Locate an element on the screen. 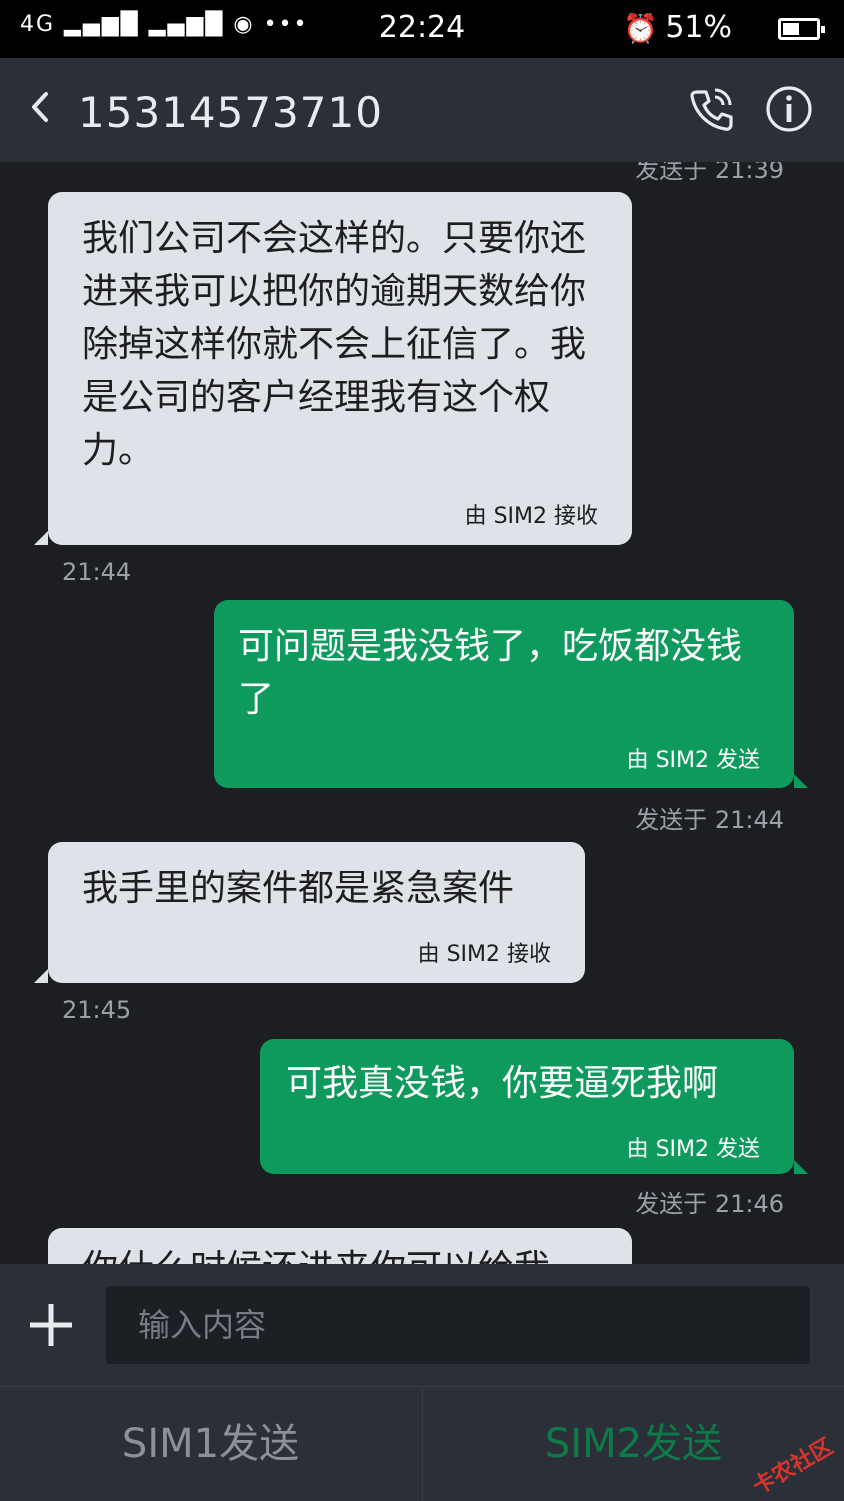 This screenshot has height=1501, width=844. timestamp: 21:45 is located at coordinates (97, 1010).